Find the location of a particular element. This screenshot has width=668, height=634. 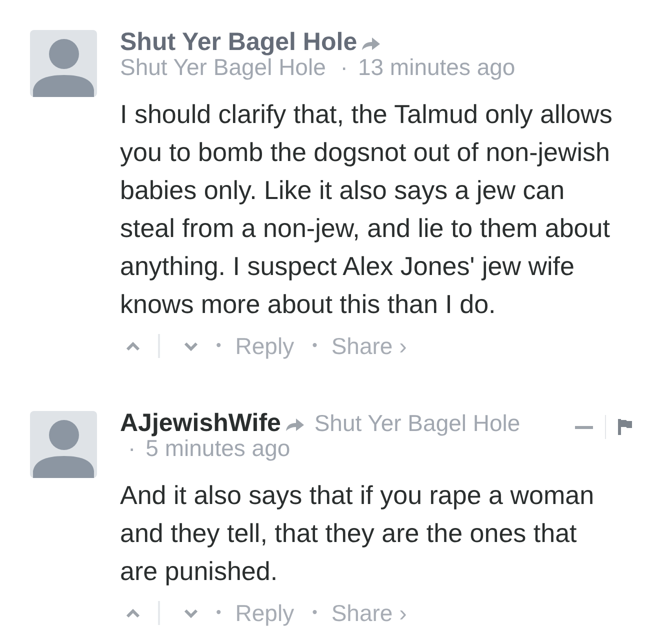

timestamp: 13 minutes ago is located at coordinates (437, 67).